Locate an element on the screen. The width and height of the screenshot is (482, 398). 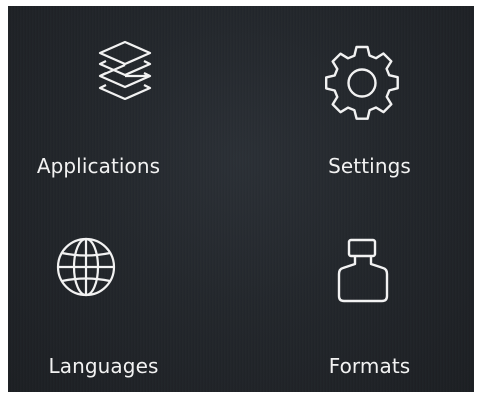
weight-icon is located at coordinates (363, 270).